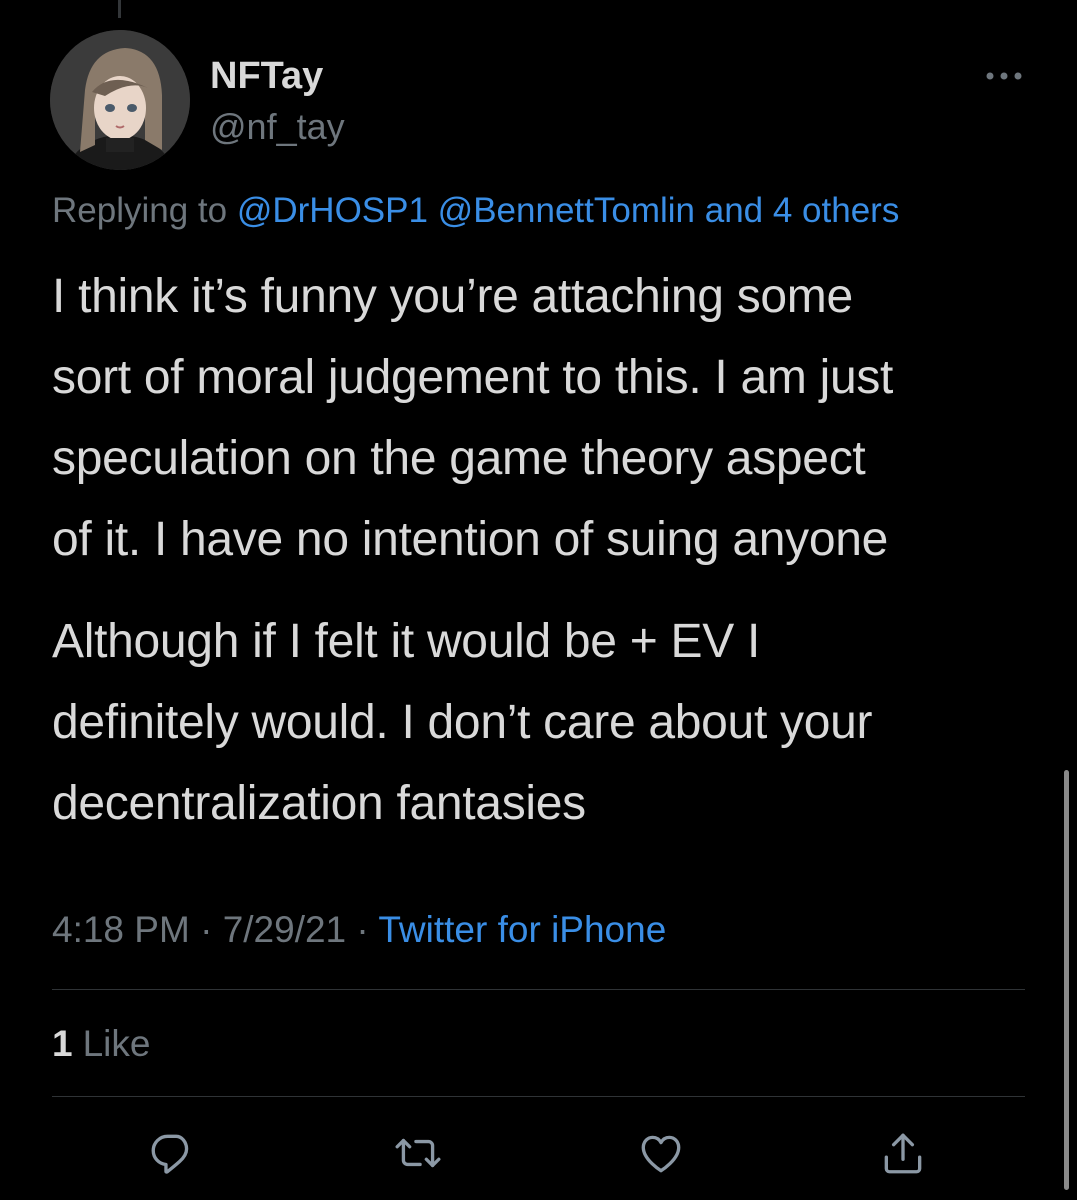 Image resolution: width=1077 pixels, height=1200 pixels. I want to click on share-icon, so click(903, 1153).